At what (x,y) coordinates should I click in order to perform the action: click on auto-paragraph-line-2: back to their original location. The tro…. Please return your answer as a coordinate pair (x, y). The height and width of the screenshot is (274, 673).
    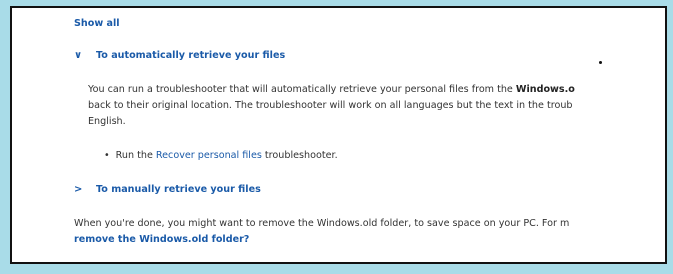
    Looking at the image, I should click on (330, 105).